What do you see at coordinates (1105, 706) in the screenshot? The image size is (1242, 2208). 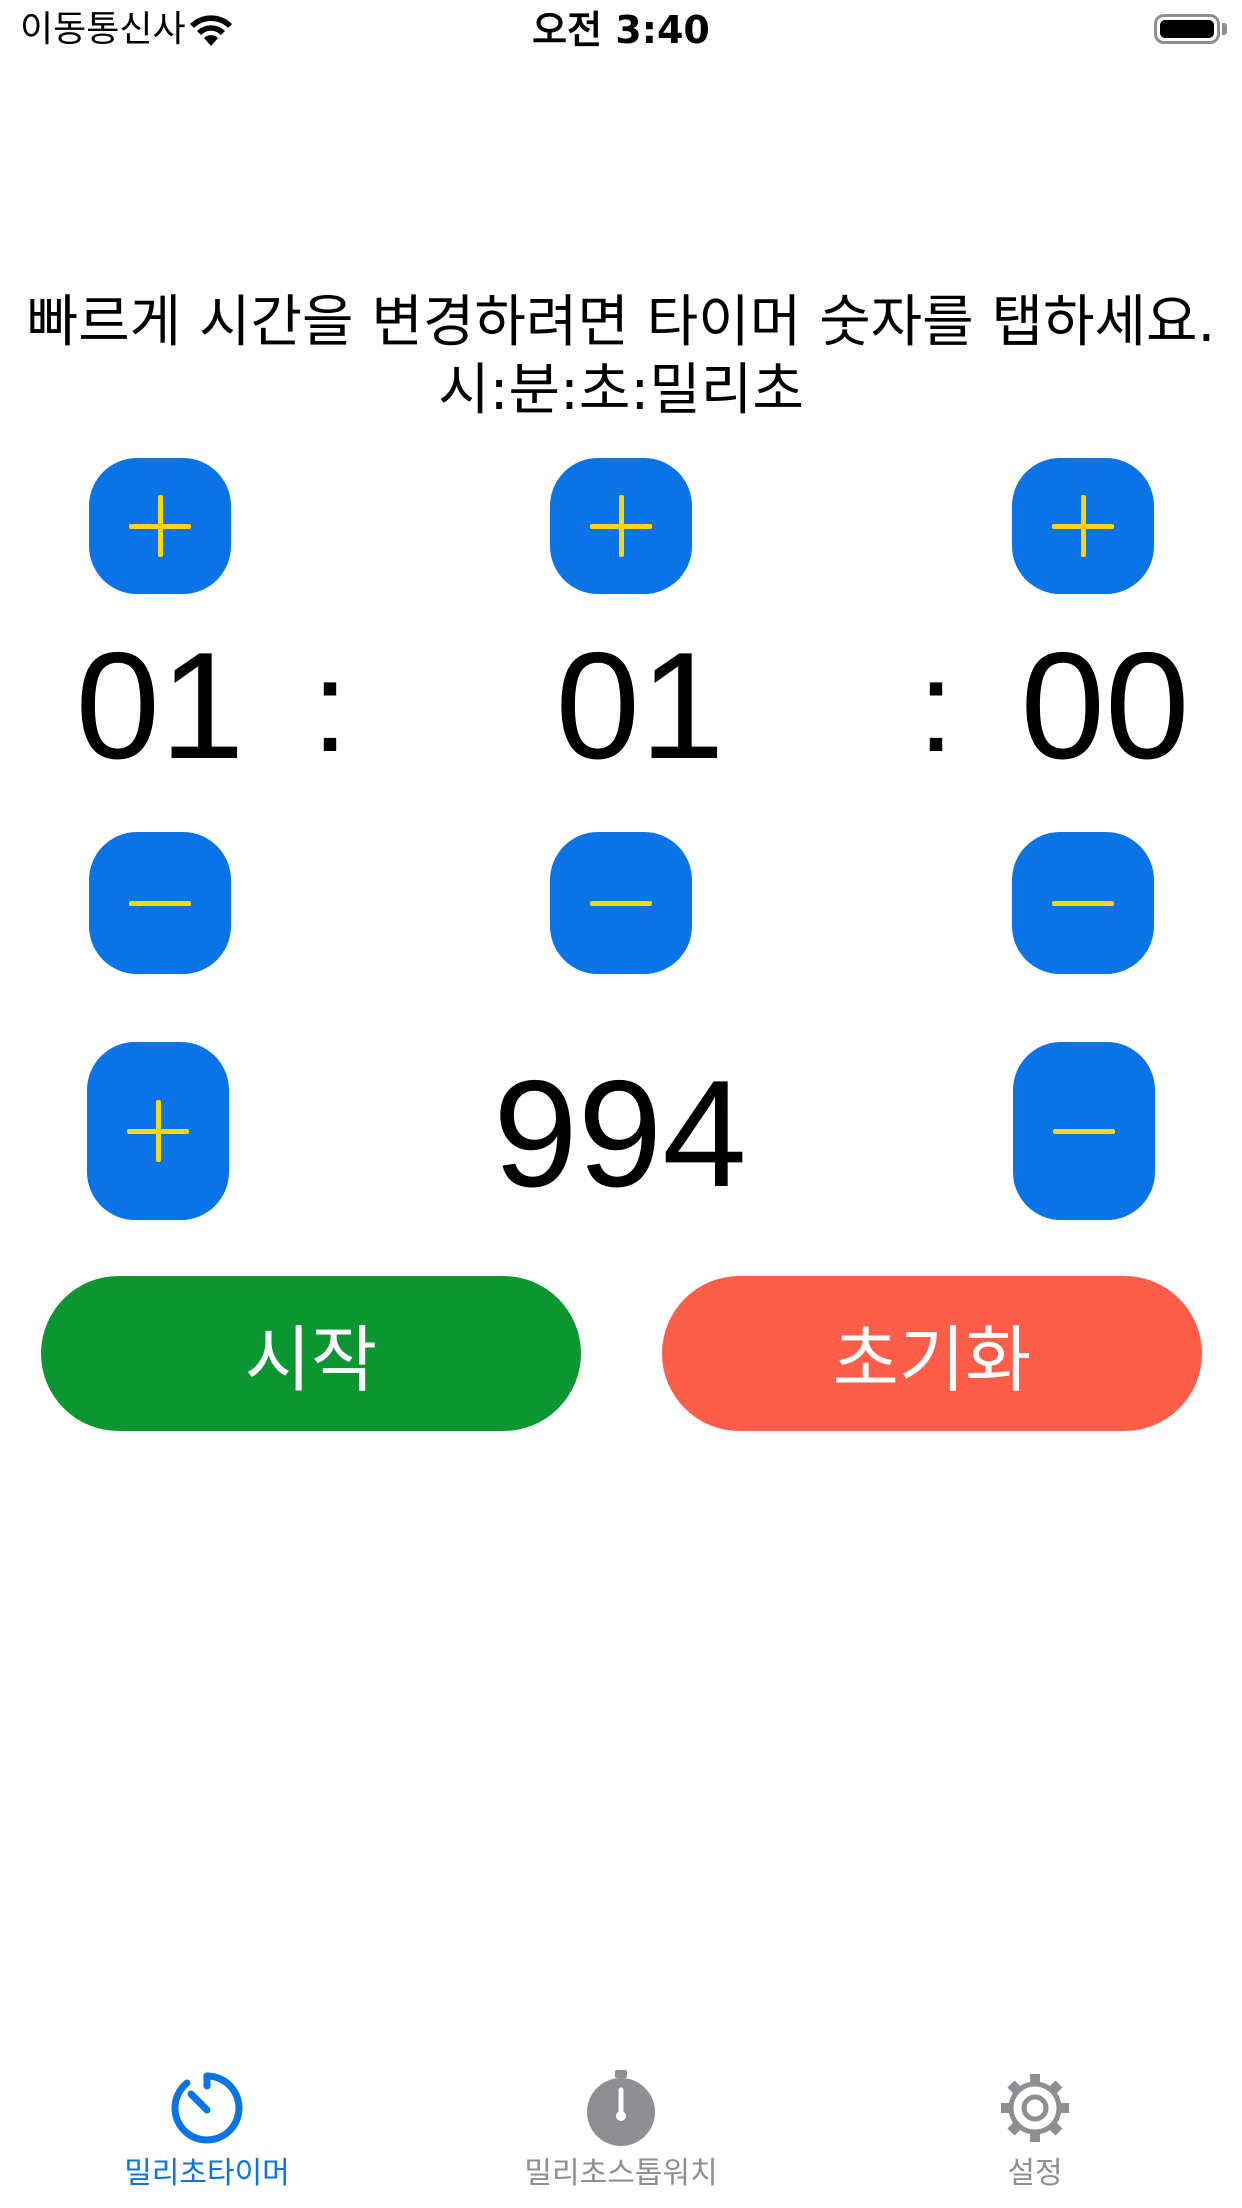 I see `seconds-display: 00` at bounding box center [1105, 706].